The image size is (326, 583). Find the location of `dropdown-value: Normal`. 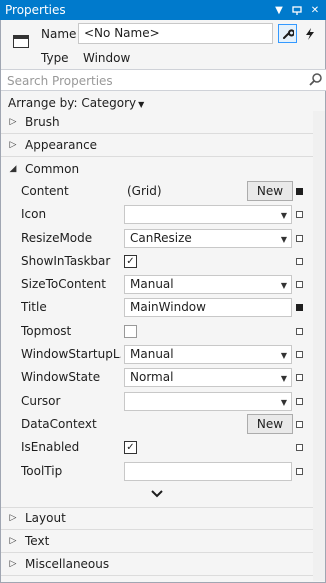

dropdown-value: Normal is located at coordinates (152, 377).